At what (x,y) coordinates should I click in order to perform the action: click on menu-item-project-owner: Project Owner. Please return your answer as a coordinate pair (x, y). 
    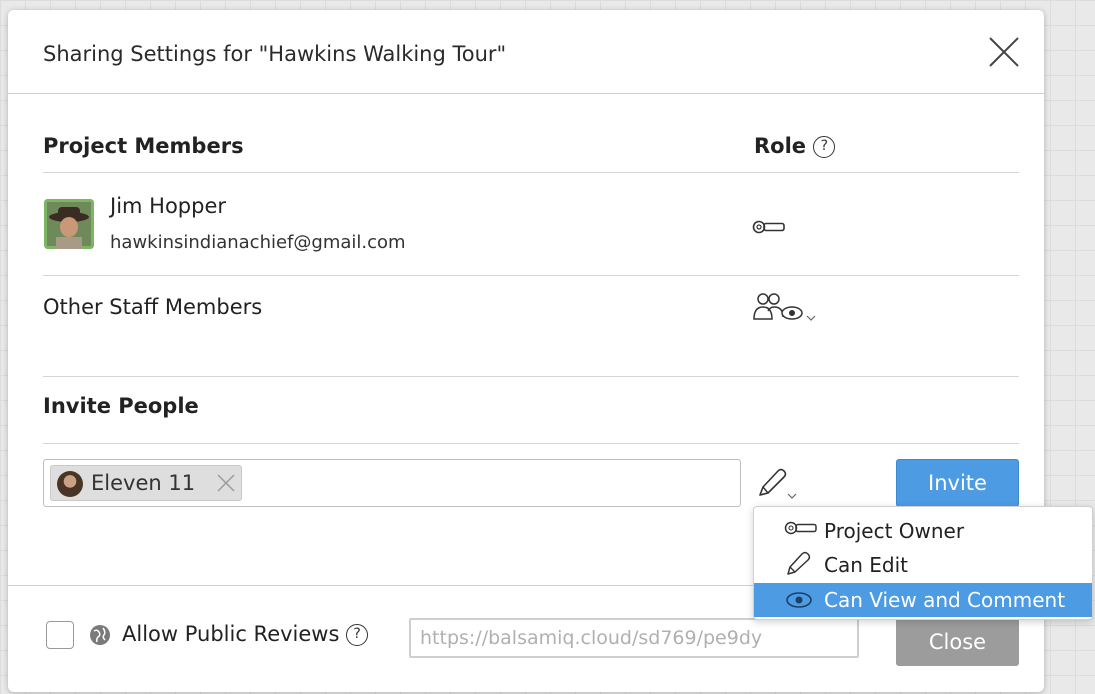
    Looking at the image, I should click on (923, 531).